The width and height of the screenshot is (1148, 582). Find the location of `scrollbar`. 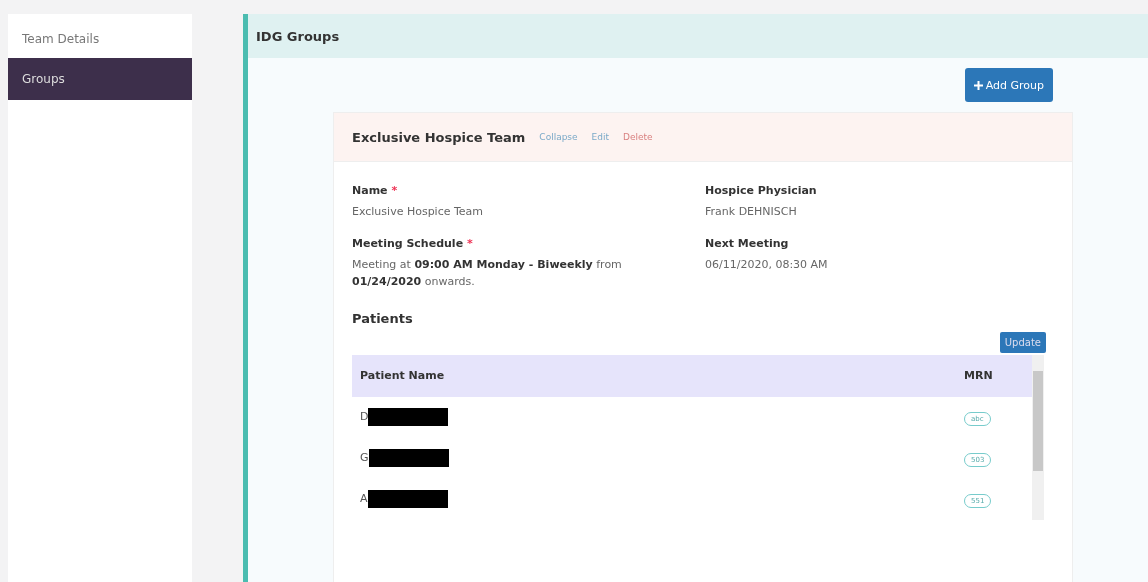

scrollbar is located at coordinates (1038, 437).